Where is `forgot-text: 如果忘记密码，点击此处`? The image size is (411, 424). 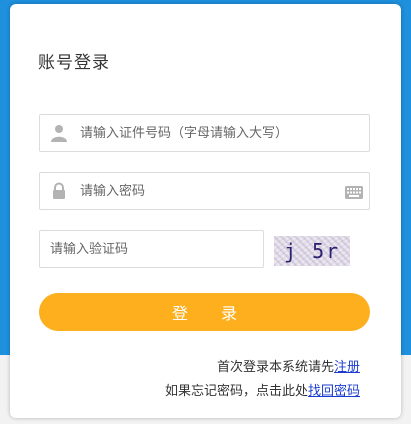 forgot-text: 如果忘记密码，点击此处 is located at coordinates (236, 391).